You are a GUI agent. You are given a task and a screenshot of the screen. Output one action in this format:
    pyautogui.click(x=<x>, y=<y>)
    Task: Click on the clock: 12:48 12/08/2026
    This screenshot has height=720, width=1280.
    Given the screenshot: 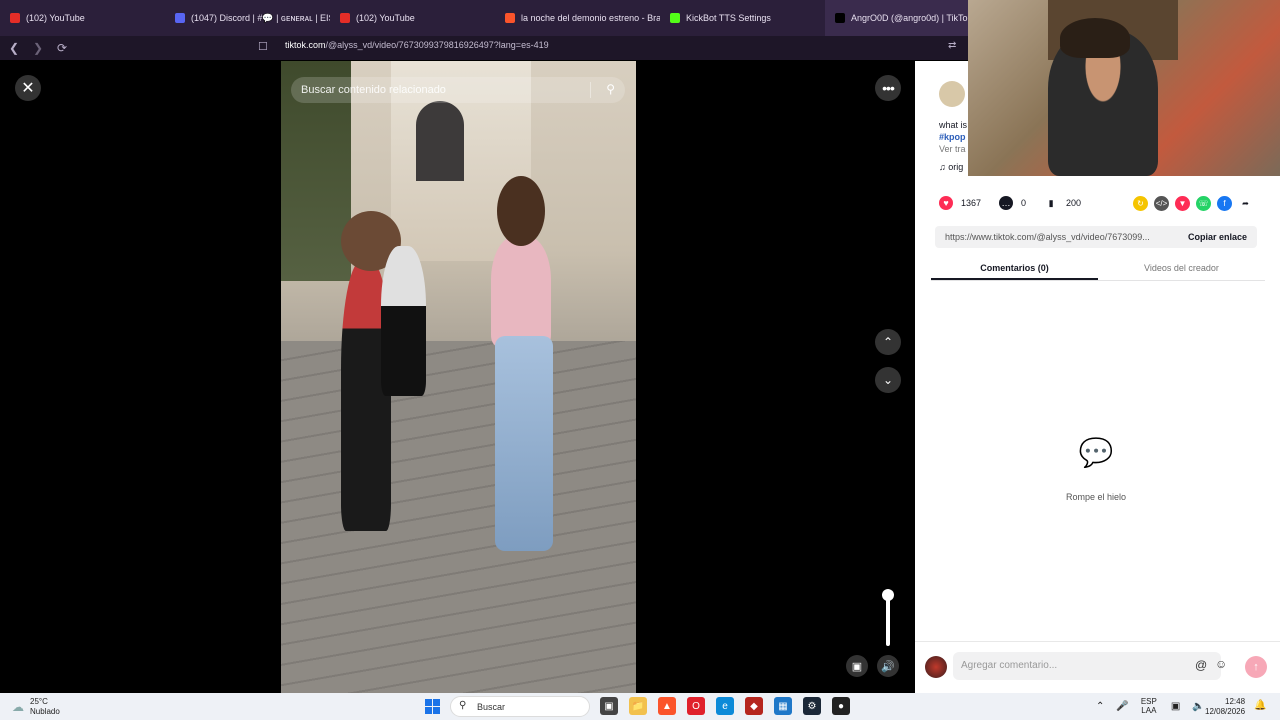 What is the action you would take?
    pyautogui.click(x=1225, y=707)
    